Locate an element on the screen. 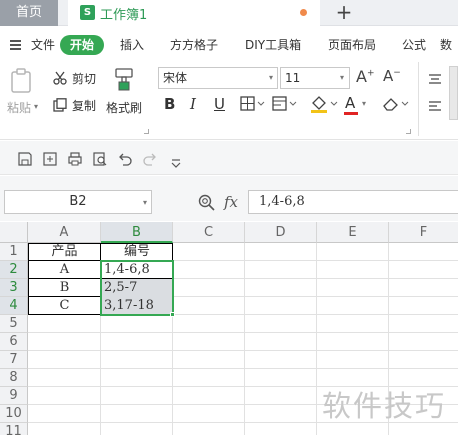 The image size is (458, 435). cell-a2: A is located at coordinates (64, 270).